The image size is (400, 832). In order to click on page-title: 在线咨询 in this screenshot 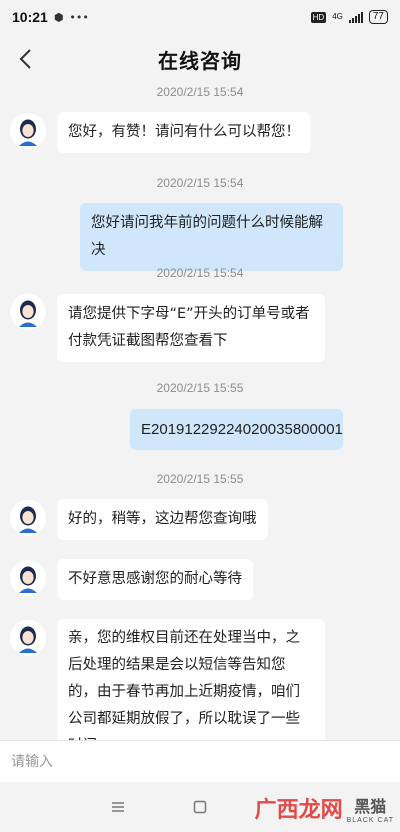, I will do `click(200, 60)`.